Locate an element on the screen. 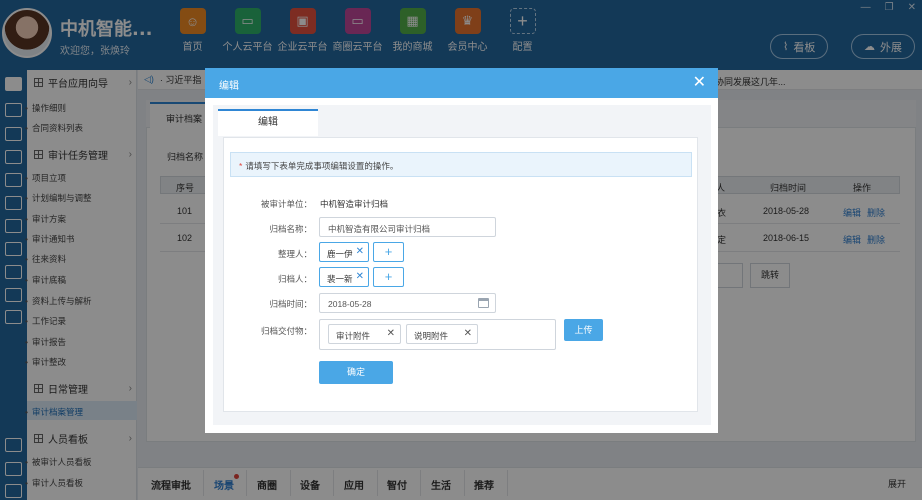 The width and height of the screenshot is (922, 500). attachment-tag-text: 审计附件 is located at coordinates (353, 336).